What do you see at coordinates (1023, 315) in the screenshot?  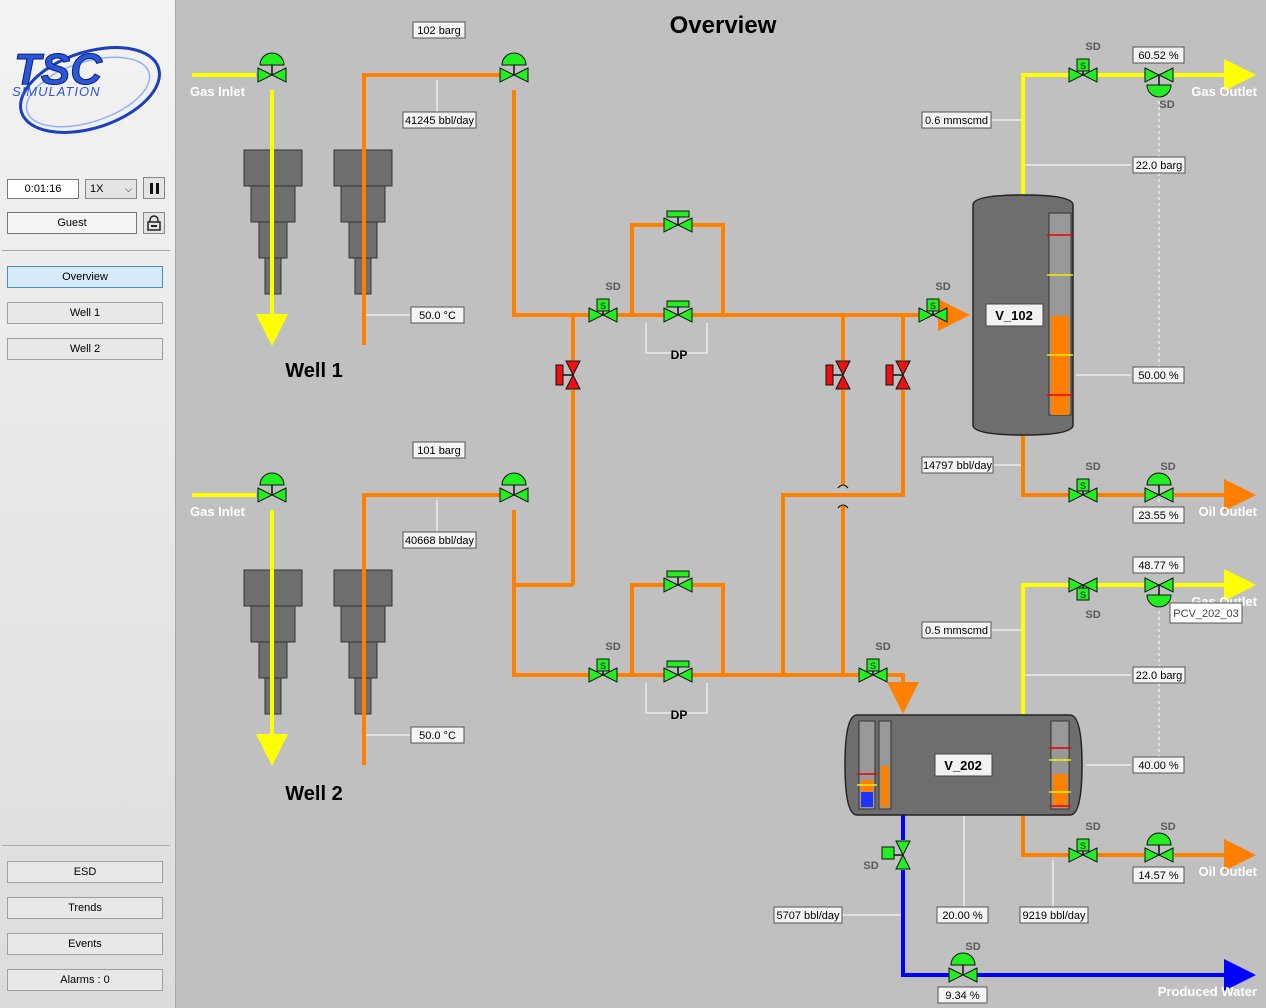 I see `vessel-v102: V_102` at bounding box center [1023, 315].